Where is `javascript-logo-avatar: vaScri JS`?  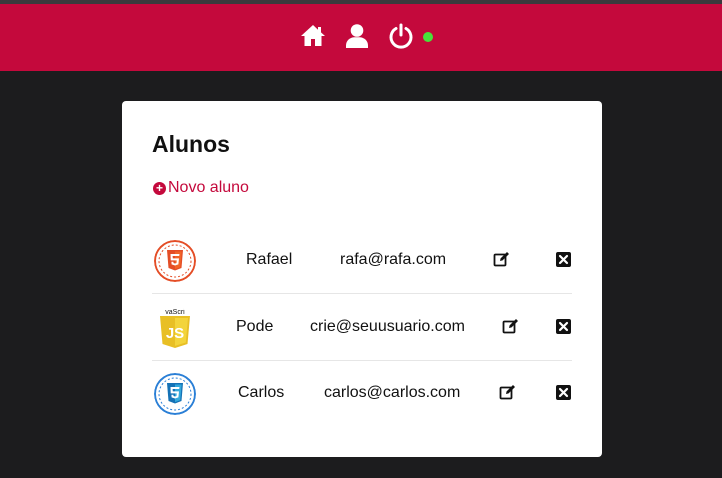
javascript-logo-avatar: vaScri JS is located at coordinates (175, 328).